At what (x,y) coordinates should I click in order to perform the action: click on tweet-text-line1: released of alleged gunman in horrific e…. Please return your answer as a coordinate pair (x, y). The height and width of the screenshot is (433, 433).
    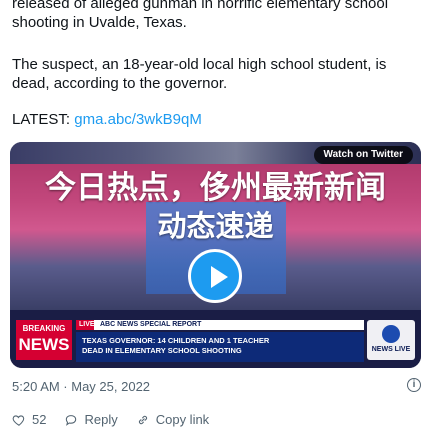
    Looking at the image, I should click on (200, 15).